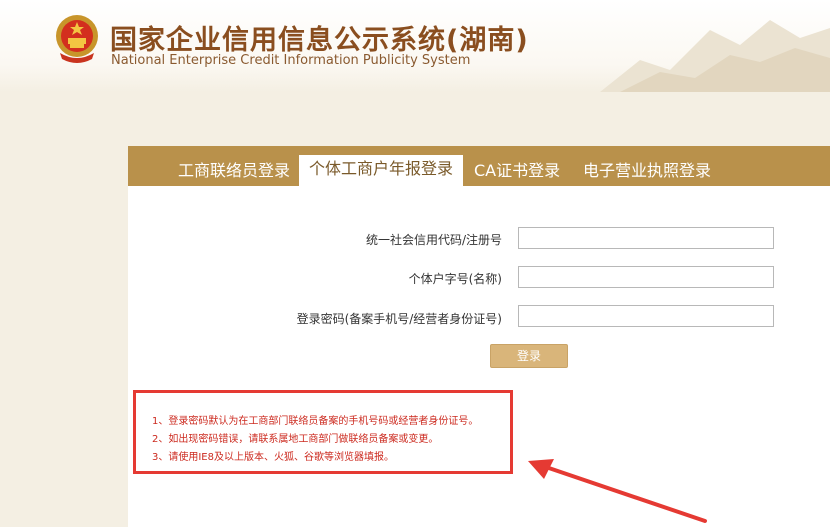 The width and height of the screenshot is (830, 527). I want to click on mountain-decoration, so click(715, 56).